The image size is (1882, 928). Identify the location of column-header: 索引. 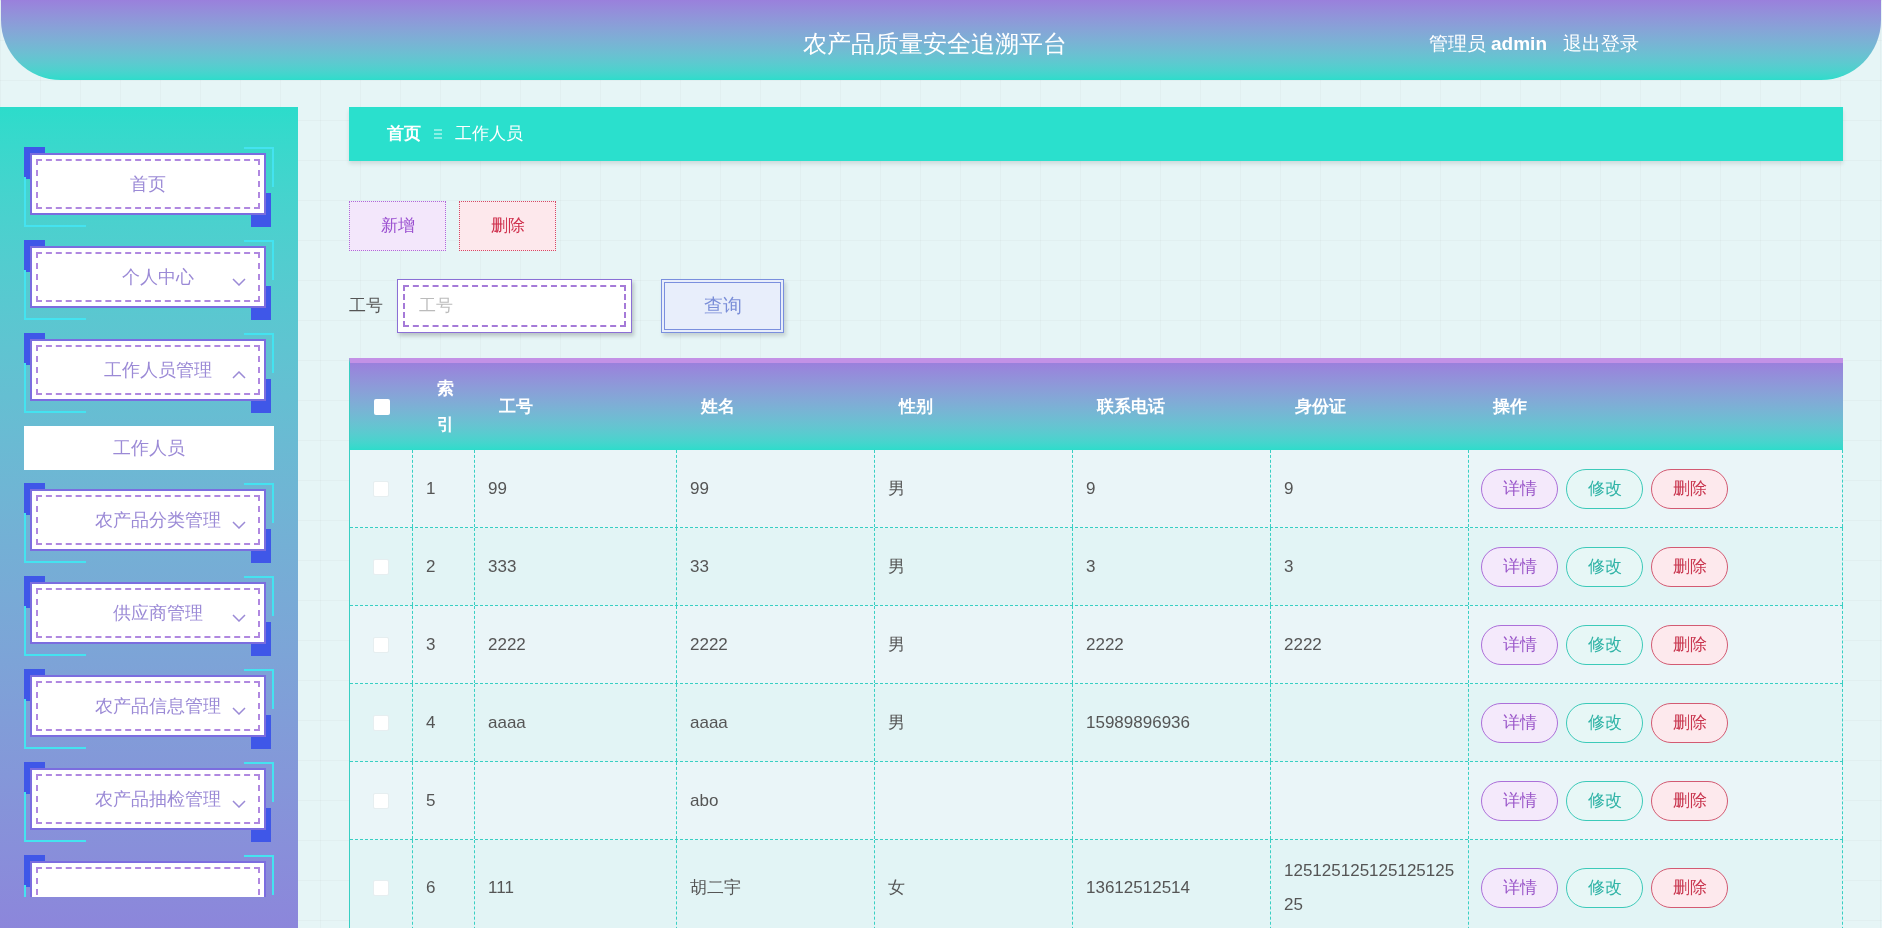
(445, 406).